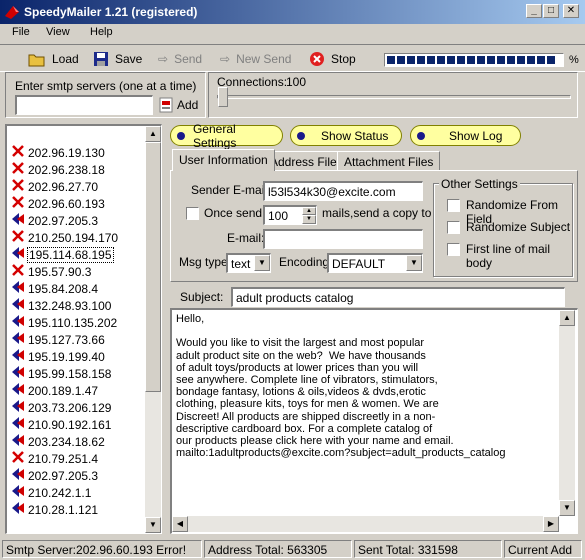 This screenshot has width=585, height=560. Describe the element at coordinates (301, 135) in the screenshot. I see `bullet-icon` at that location.